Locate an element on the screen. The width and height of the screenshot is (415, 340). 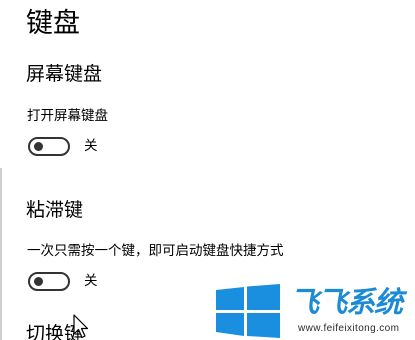
on-screen-keyboard-toggle is located at coordinates (49, 146).